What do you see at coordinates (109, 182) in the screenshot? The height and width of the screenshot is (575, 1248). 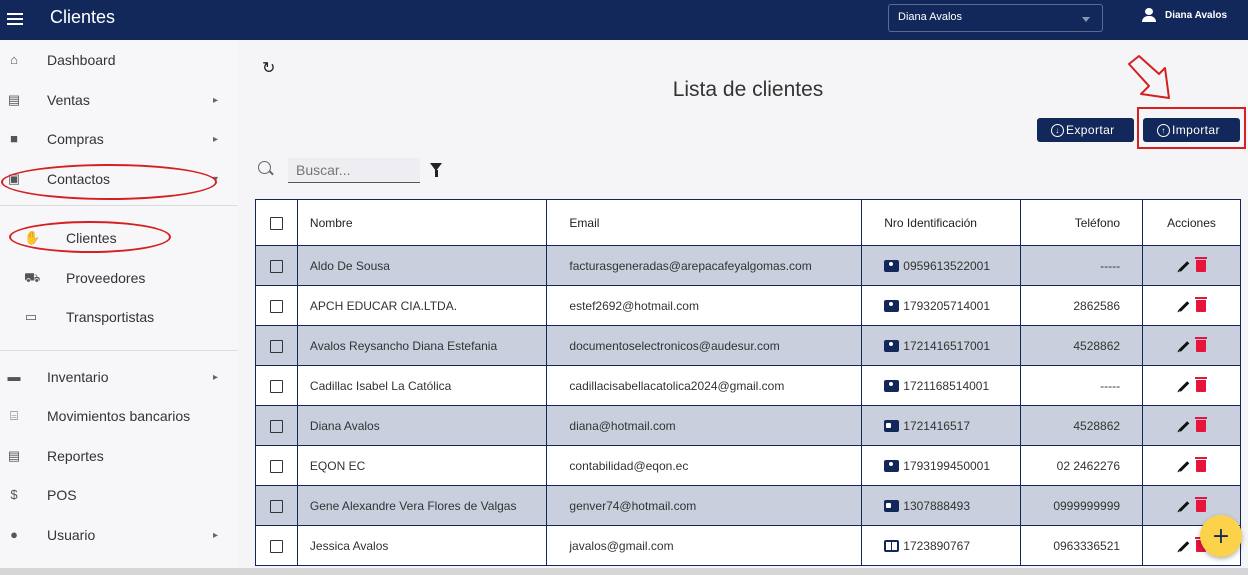 I see `annotation-ellipse-contactos` at bounding box center [109, 182].